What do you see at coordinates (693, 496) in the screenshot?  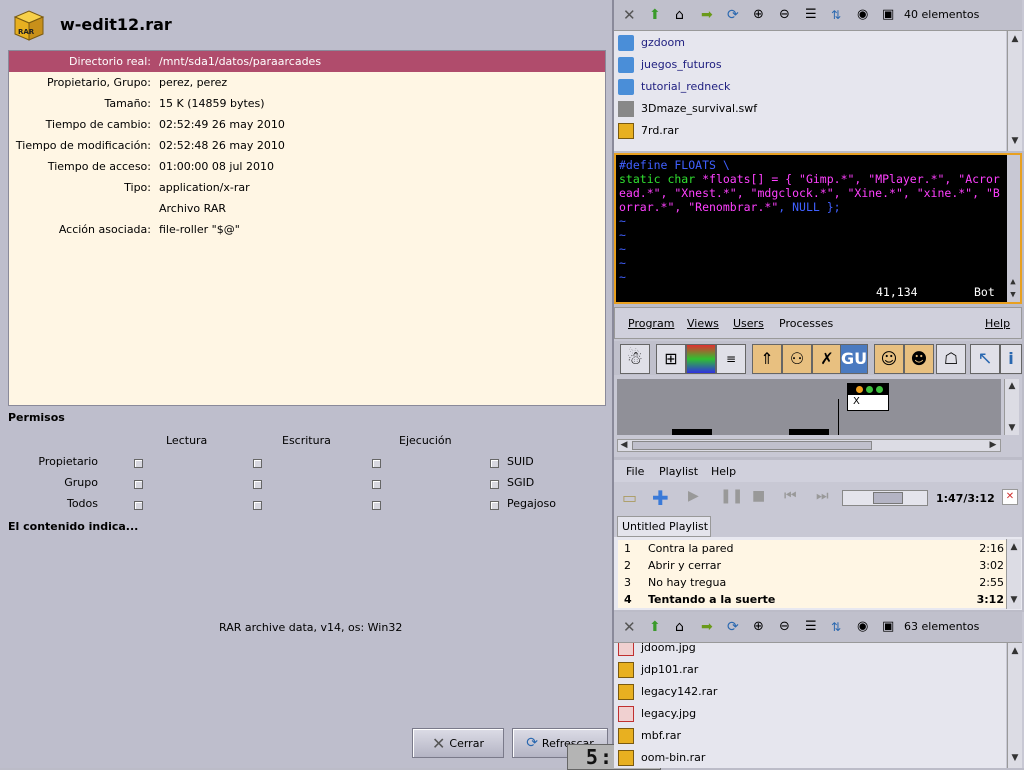 I see `play-icon: ▶` at bounding box center [693, 496].